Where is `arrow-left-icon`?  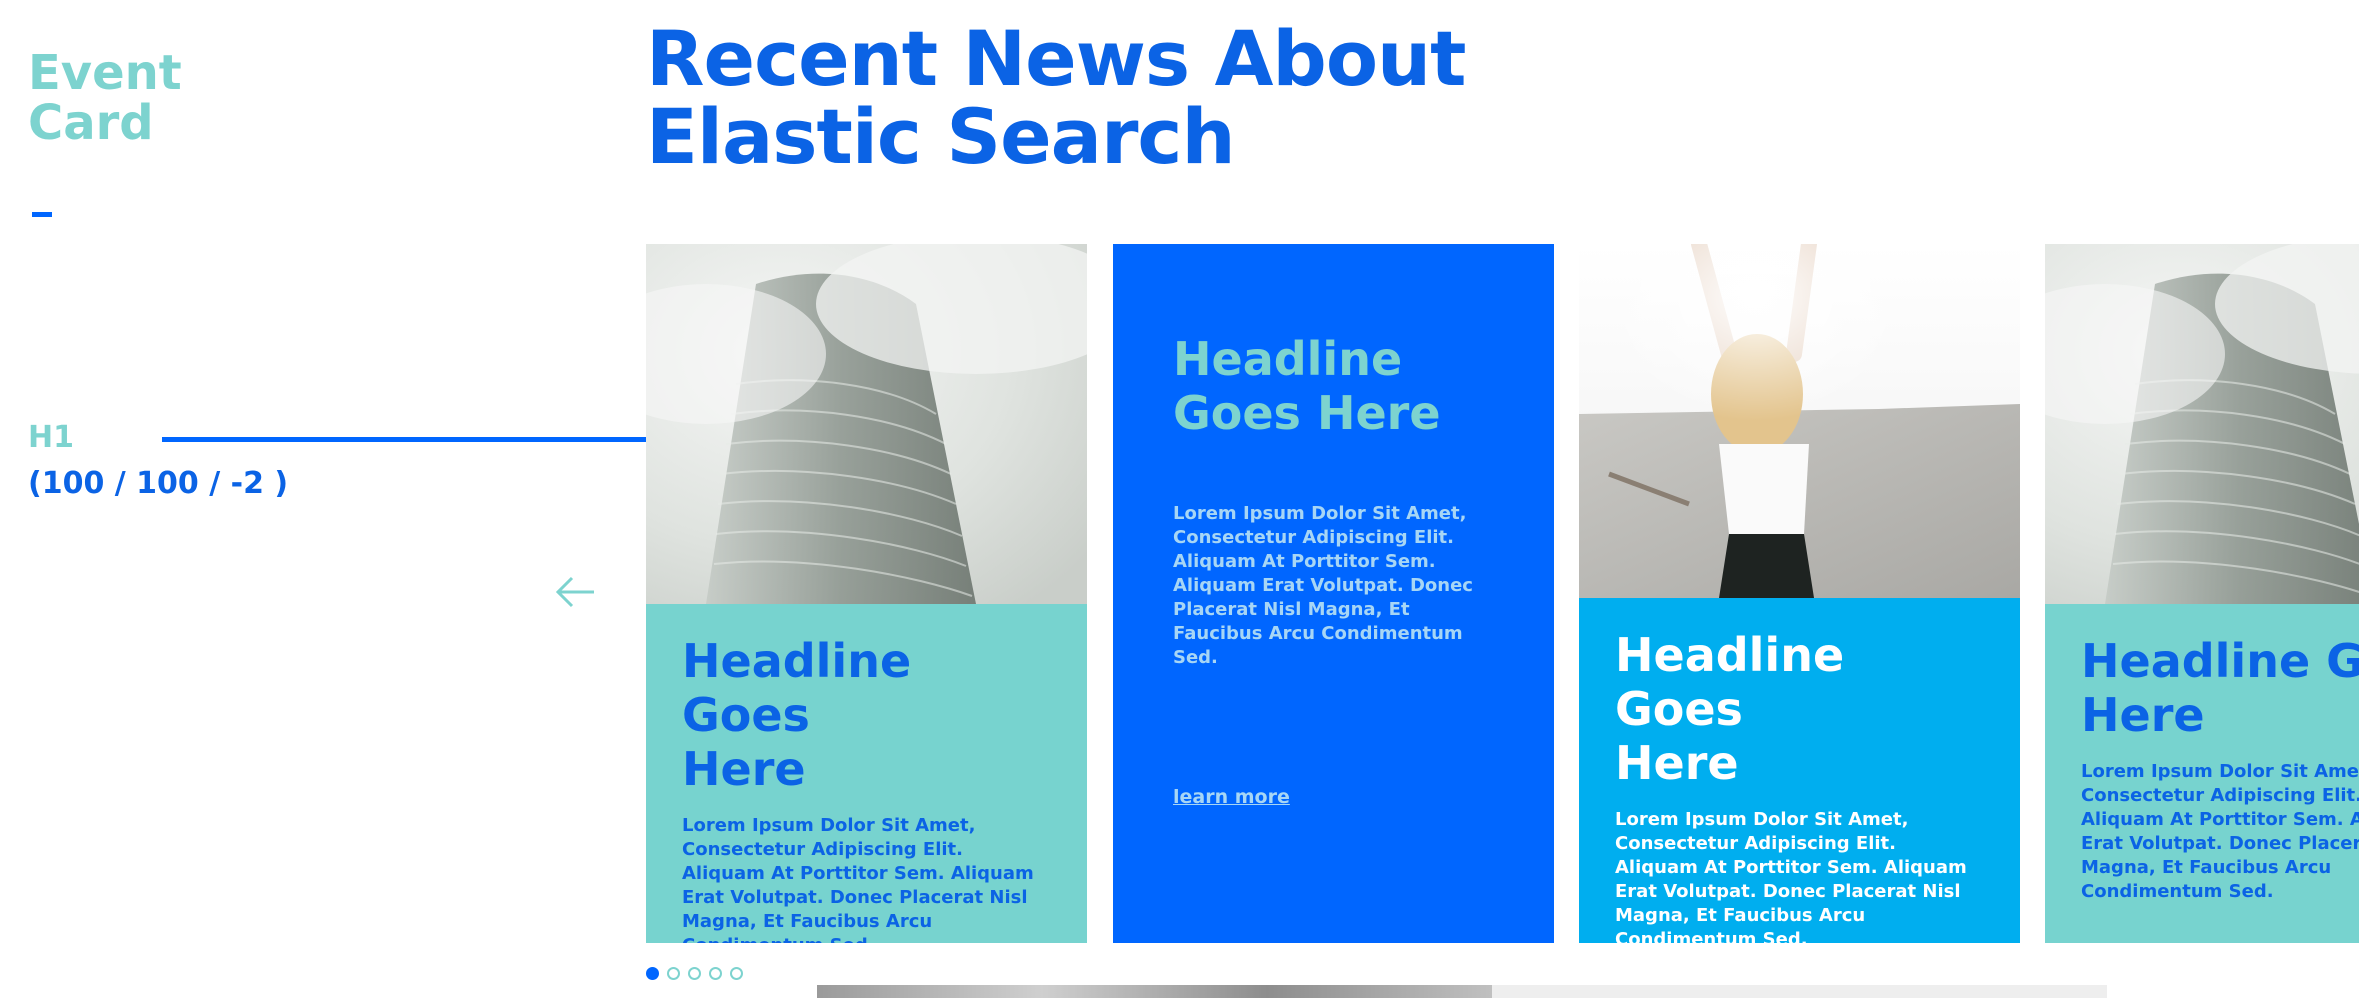
arrow-left-icon is located at coordinates (574, 592).